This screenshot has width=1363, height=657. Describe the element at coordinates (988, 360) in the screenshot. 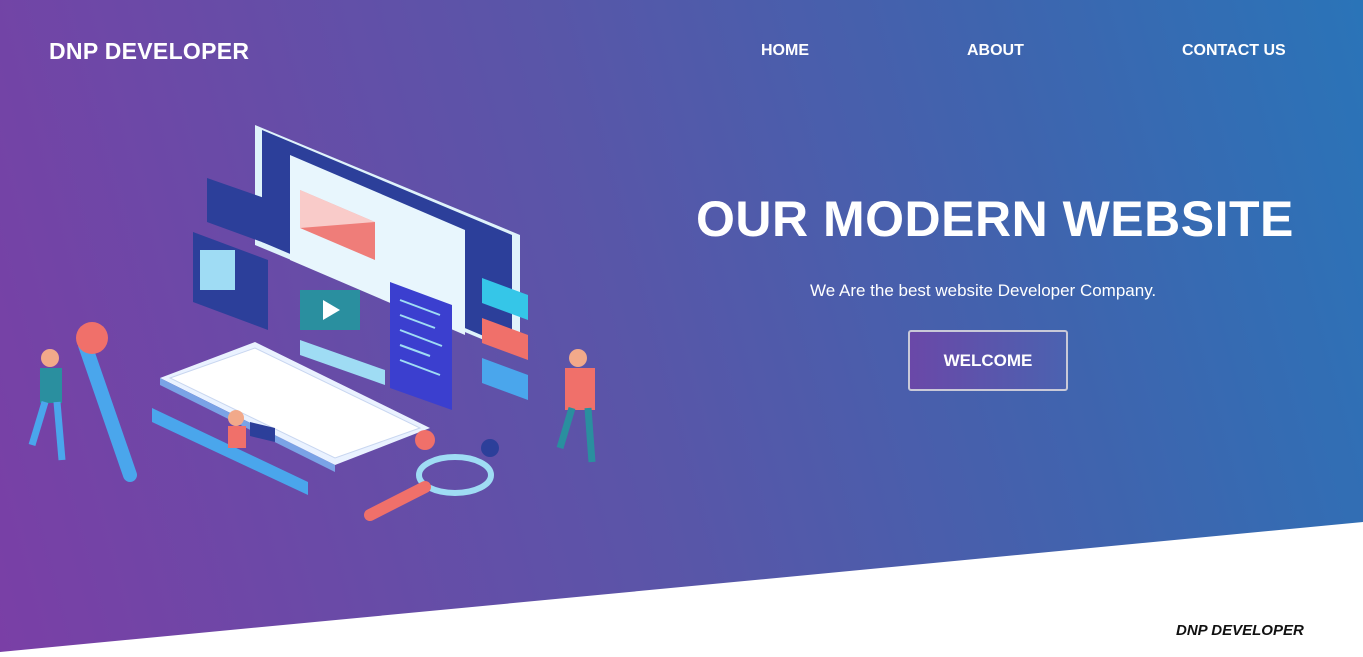

I see `welcome-button: WELCOME` at that location.